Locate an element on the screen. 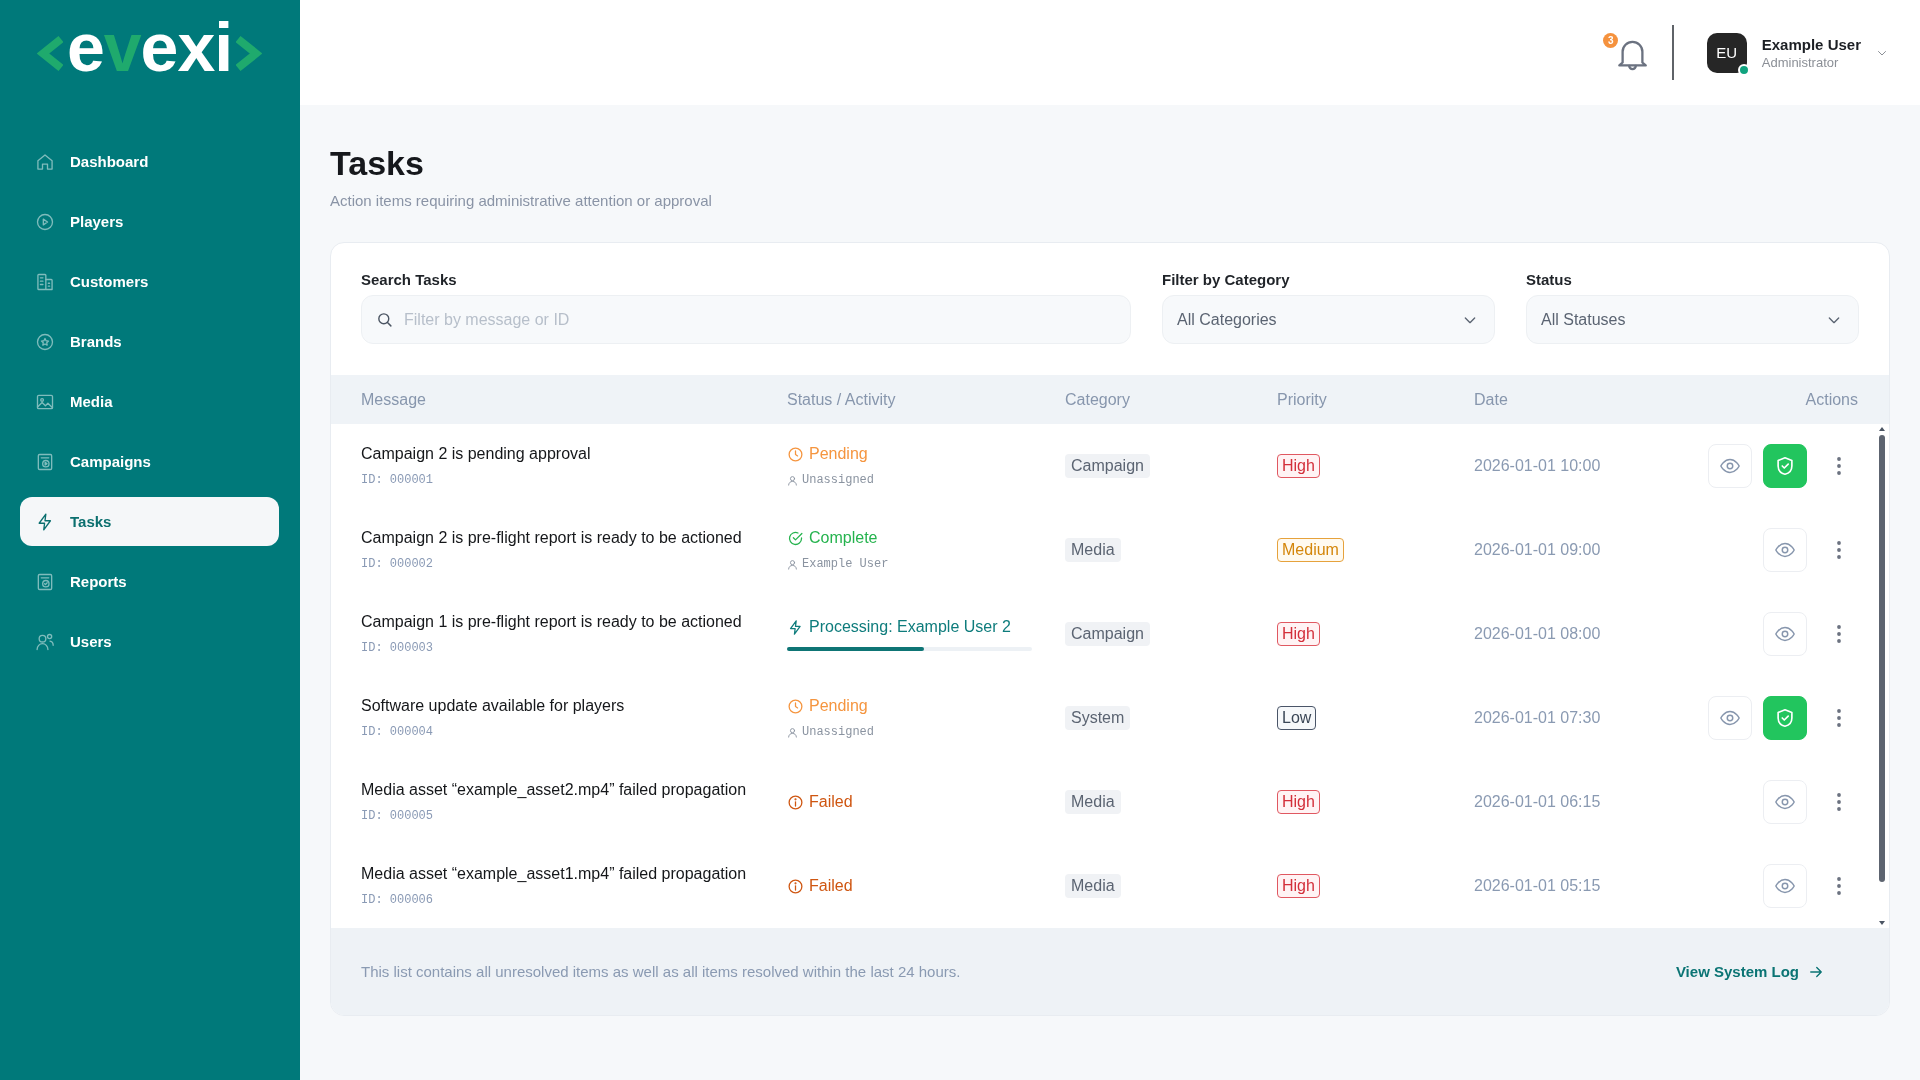 The image size is (1920, 1080). nav-item: Players is located at coordinates (149, 221).